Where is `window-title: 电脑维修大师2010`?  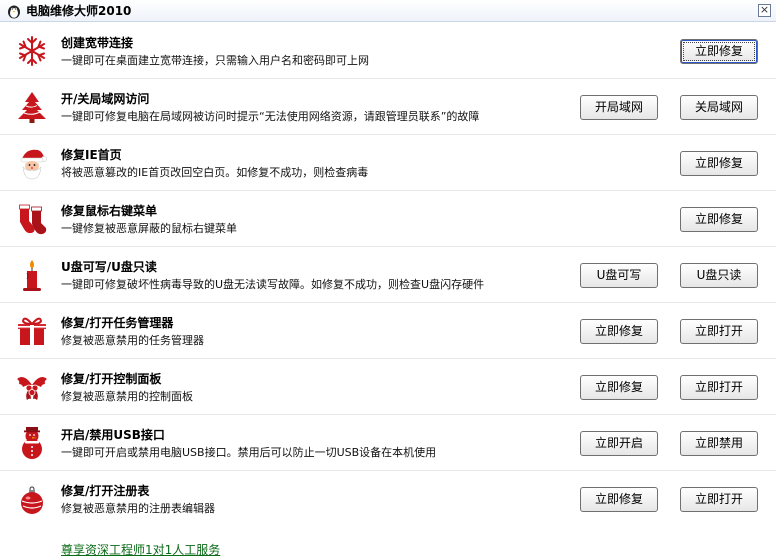 window-title: 电脑维修大师2010 is located at coordinates (79, 11).